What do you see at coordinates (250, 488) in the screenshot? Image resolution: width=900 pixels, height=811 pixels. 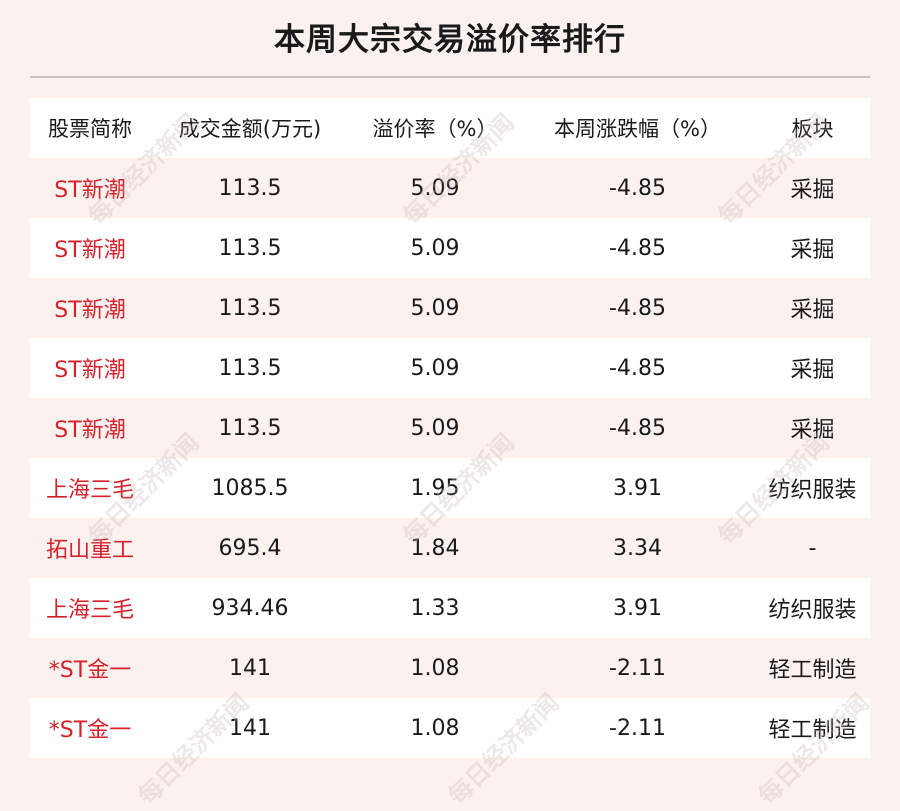 I see `cell-amount: 1085.5` at bounding box center [250, 488].